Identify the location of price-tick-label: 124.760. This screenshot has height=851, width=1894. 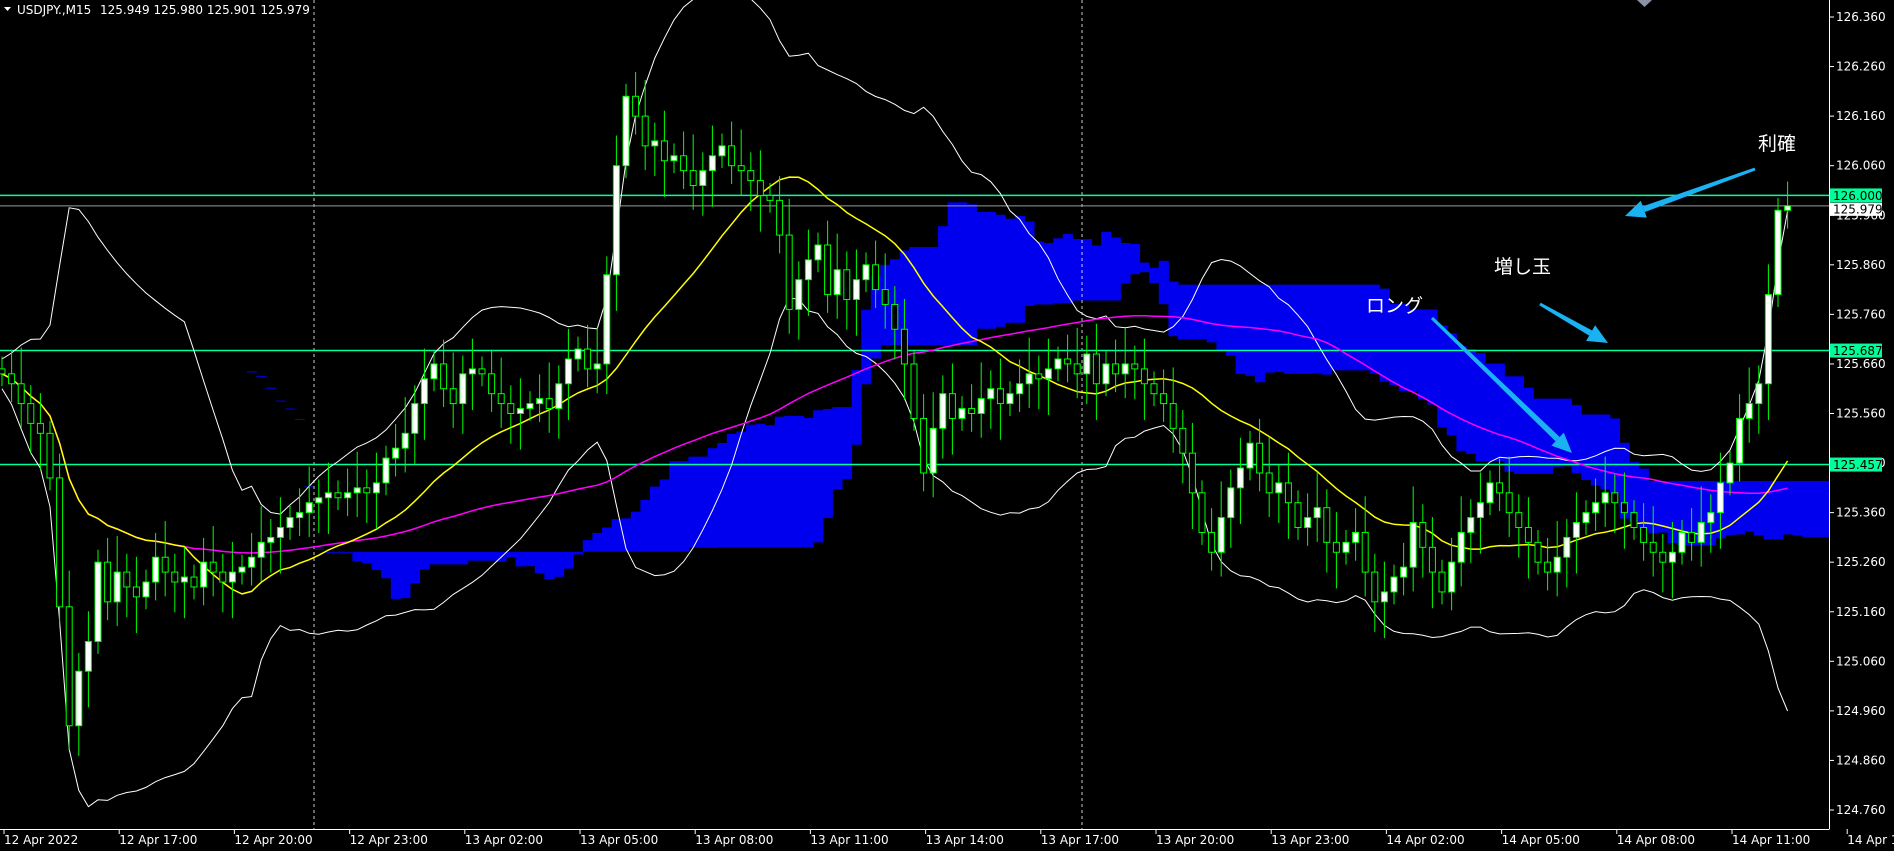
(1861, 810).